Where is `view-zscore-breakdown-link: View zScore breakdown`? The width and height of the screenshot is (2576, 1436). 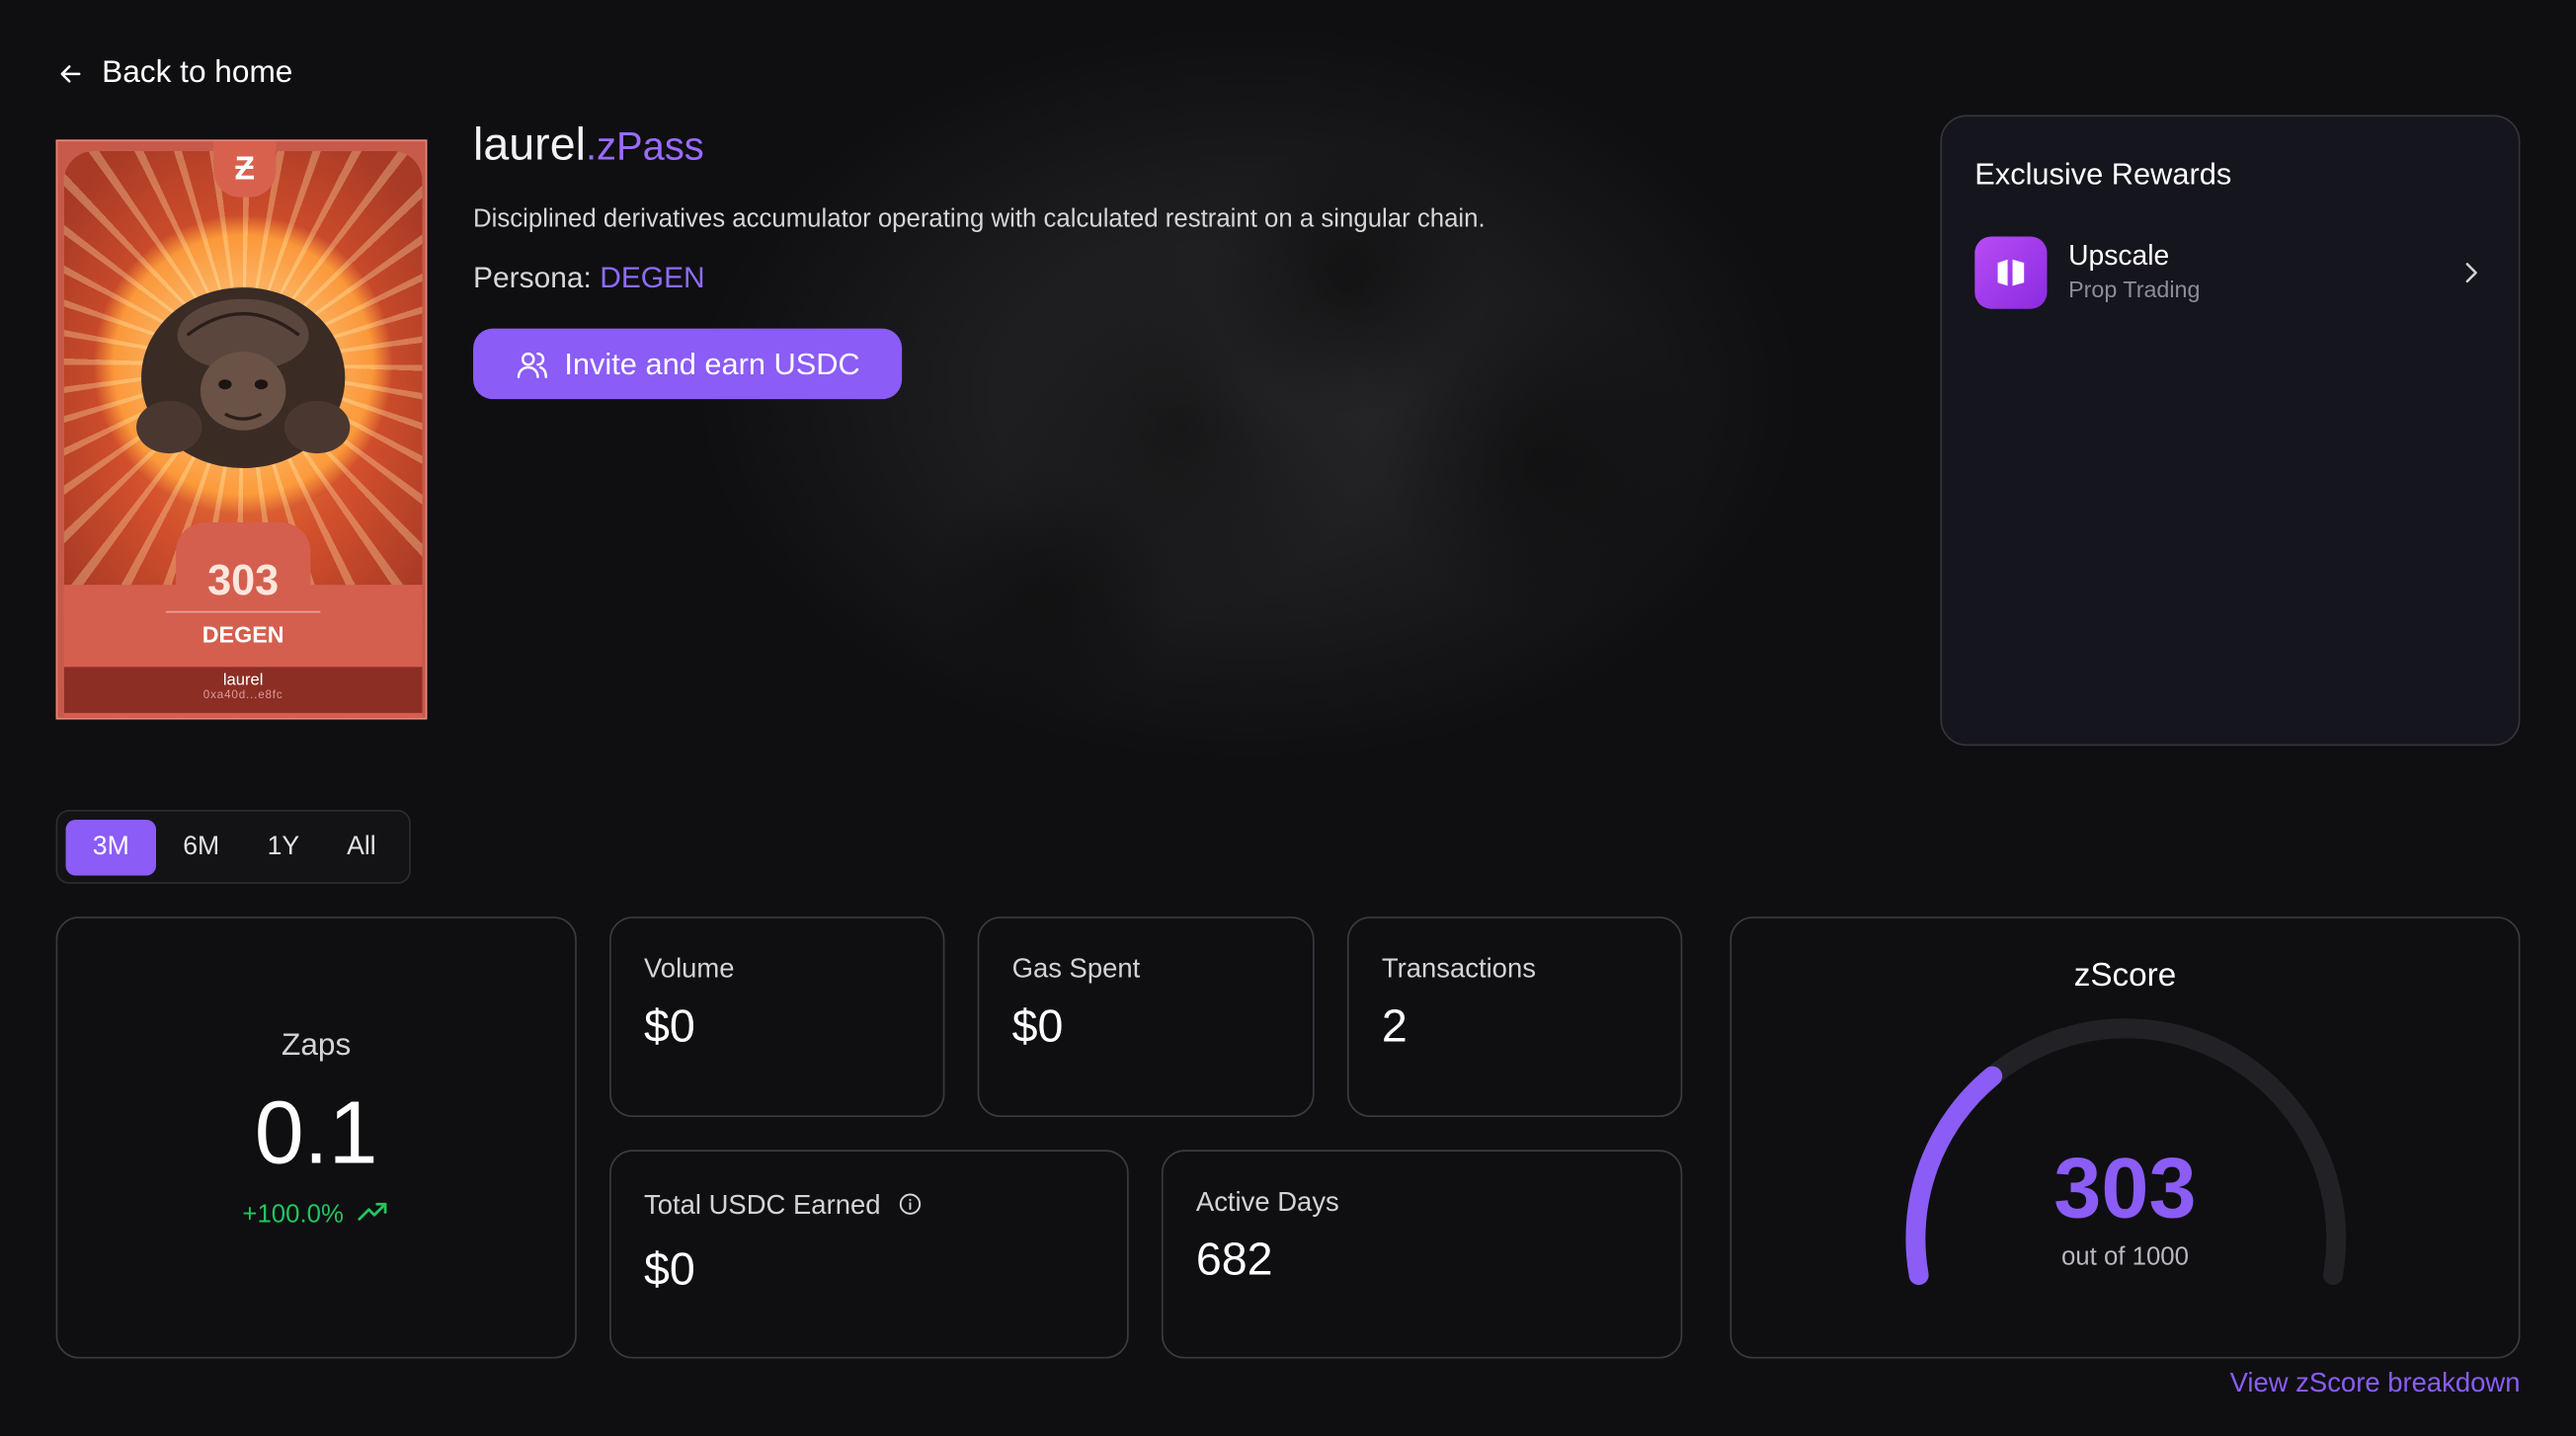
view-zscore-breakdown-link: View zScore breakdown is located at coordinates (2375, 1385).